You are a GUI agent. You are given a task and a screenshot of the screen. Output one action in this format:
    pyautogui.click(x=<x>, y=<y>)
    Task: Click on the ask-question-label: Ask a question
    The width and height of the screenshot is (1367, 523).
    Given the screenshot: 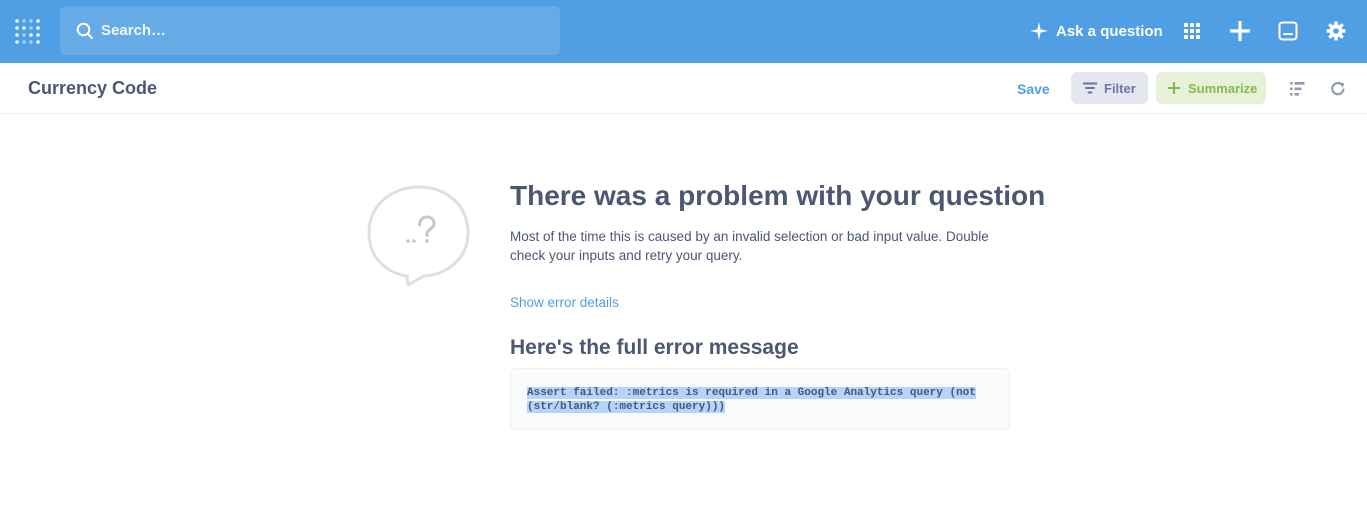 What is the action you would take?
    pyautogui.click(x=1109, y=31)
    